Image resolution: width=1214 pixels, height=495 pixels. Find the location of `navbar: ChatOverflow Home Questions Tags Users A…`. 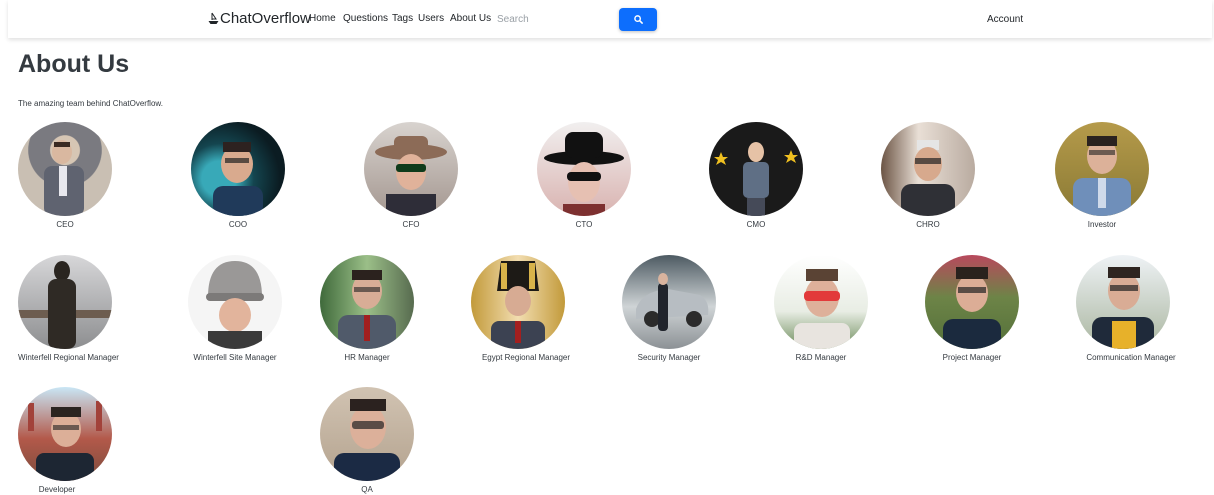

navbar: ChatOverflow Home Questions Tags Users A… is located at coordinates (610, 19).